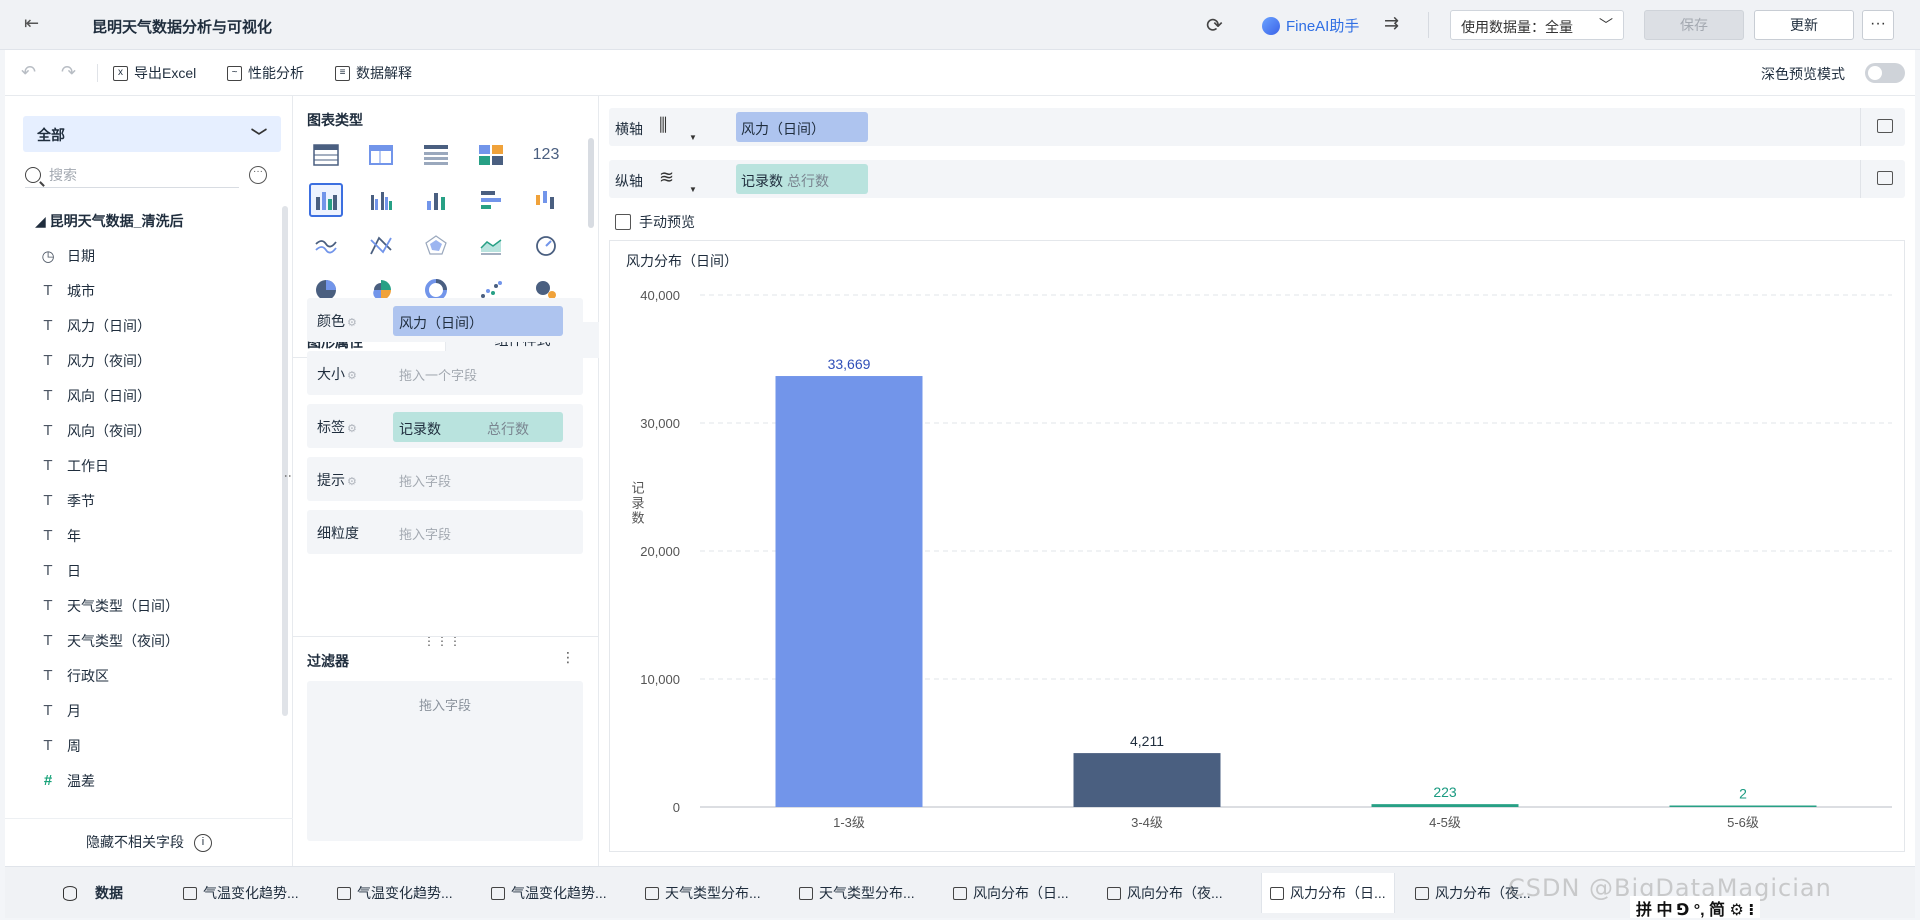 The height and width of the screenshot is (920, 1920). I want to click on data-explain-button: ≡ 数据解释, so click(373, 73).